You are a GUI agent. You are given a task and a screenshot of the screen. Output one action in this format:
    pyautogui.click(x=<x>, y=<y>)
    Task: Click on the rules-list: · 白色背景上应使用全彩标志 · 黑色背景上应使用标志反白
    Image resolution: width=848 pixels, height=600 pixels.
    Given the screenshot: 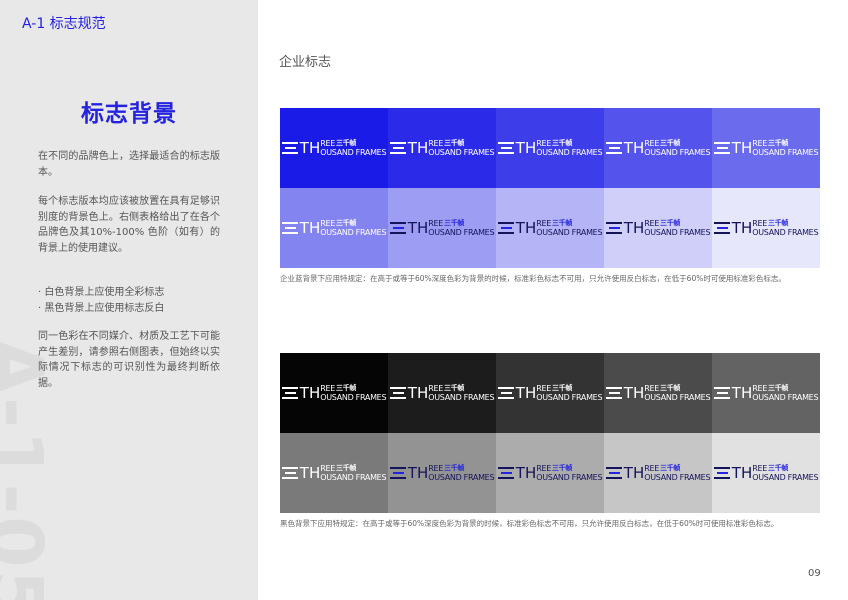 What is the action you would take?
    pyautogui.click(x=101, y=300)
    